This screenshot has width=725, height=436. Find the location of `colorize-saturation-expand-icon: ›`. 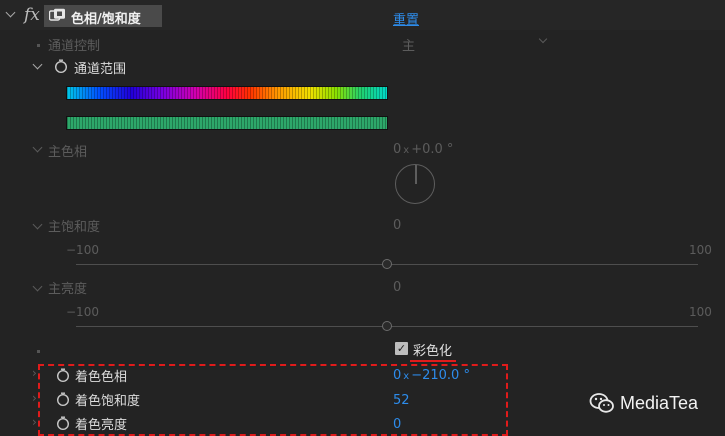

colorize-saturation-expand-icon: › is located at coordinates (34, 398).